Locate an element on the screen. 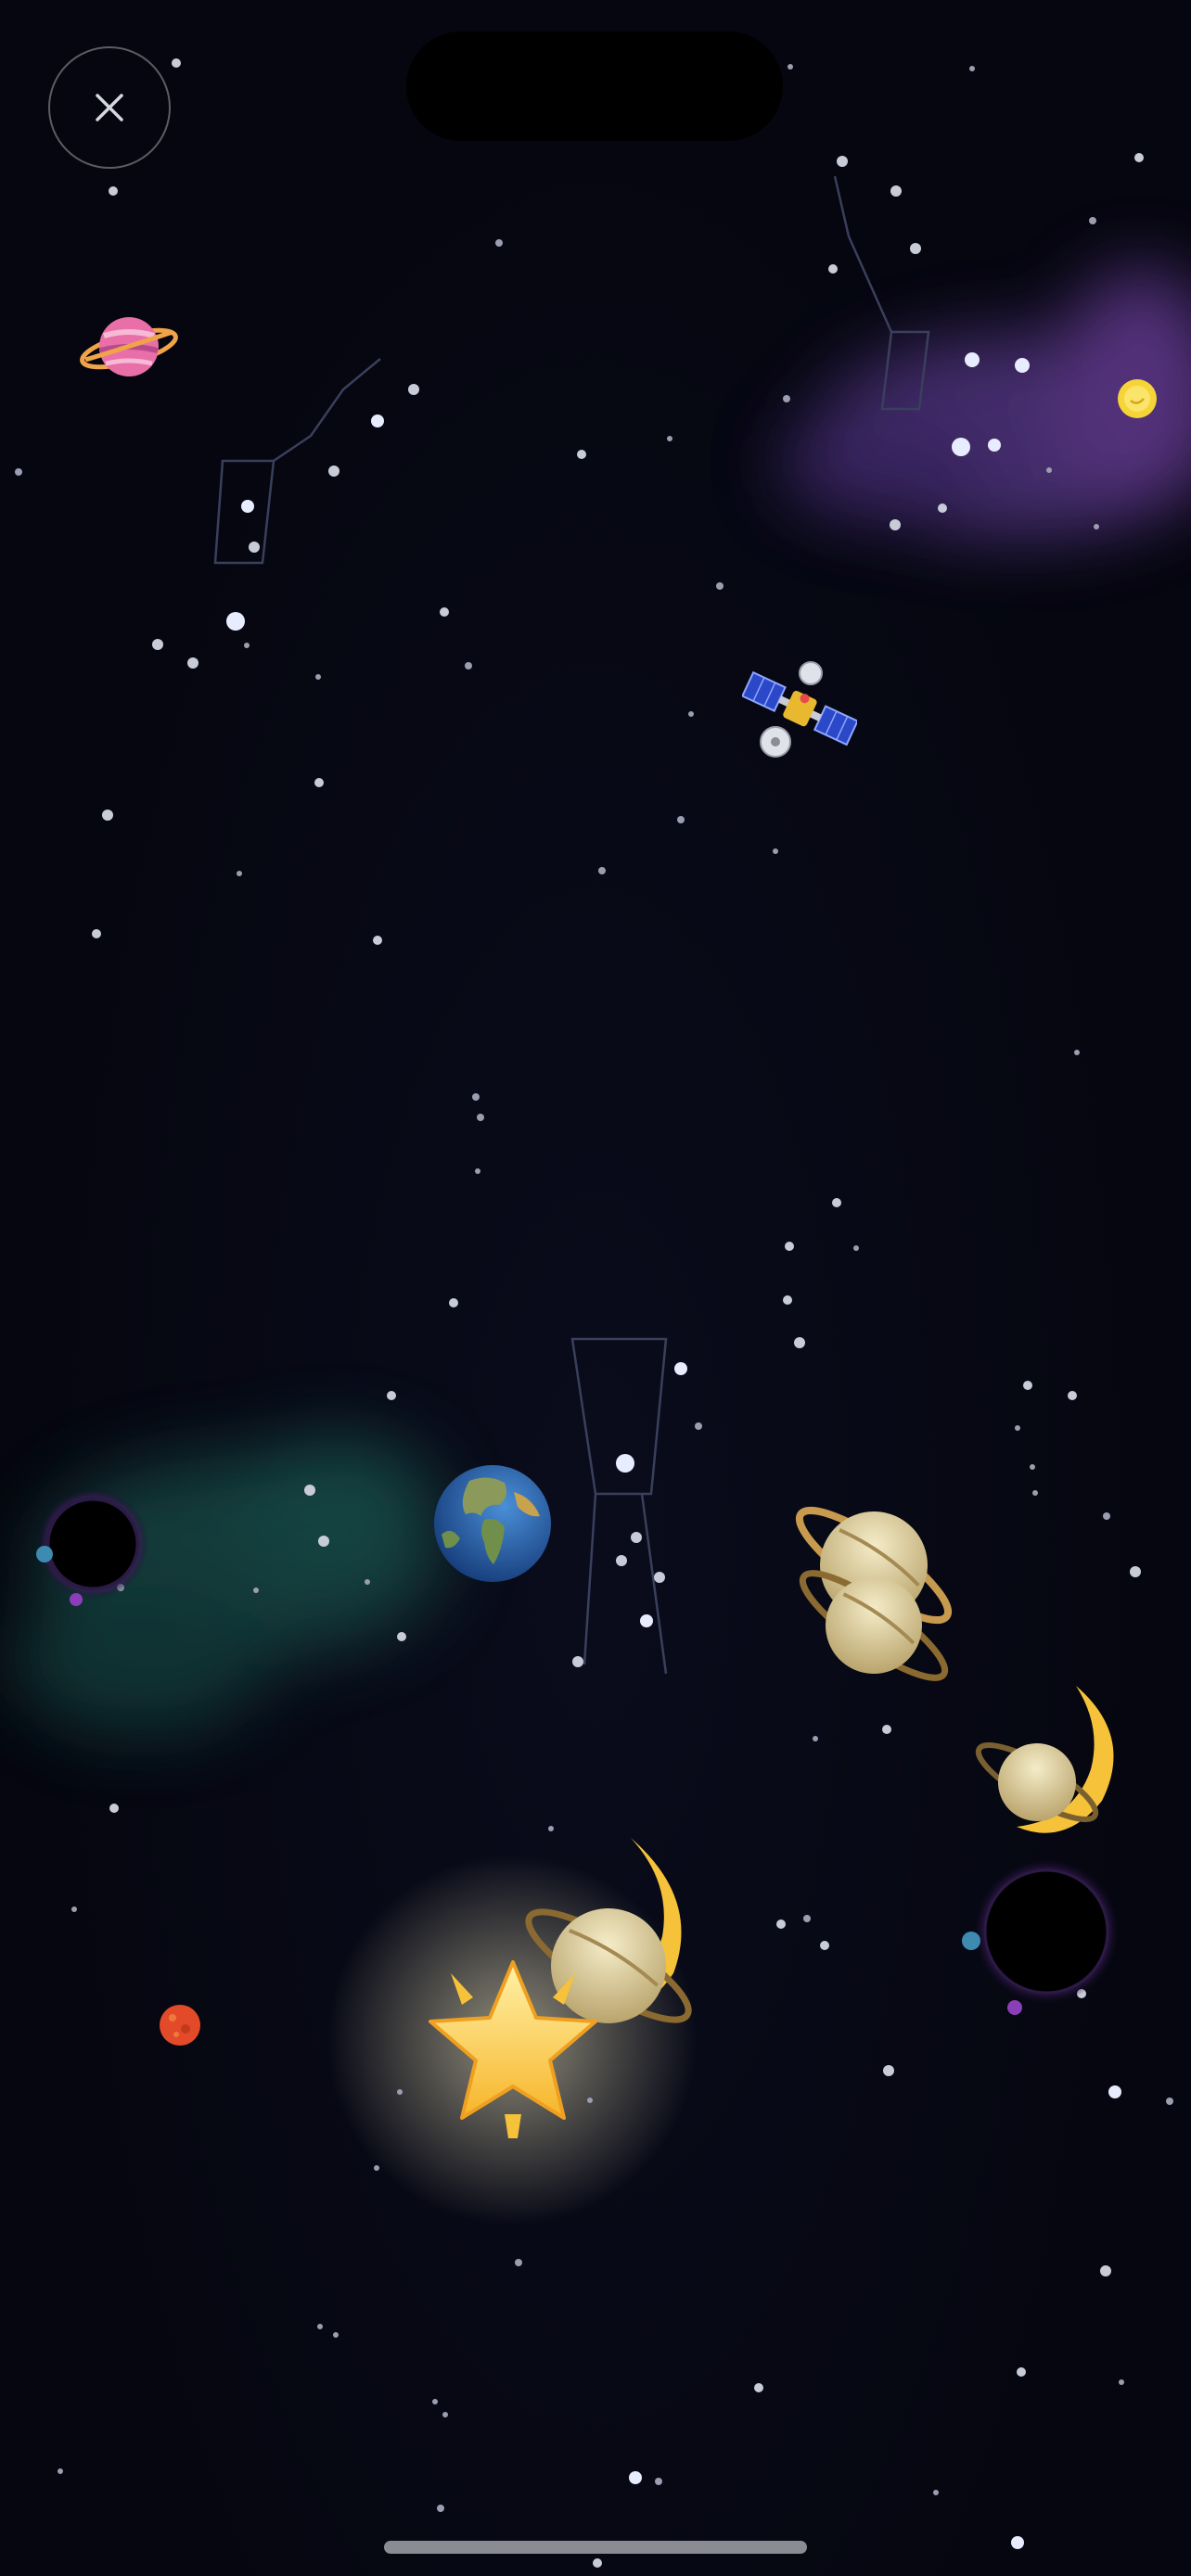 The width and height of the screenshot is (1191, 2576). close-button is located at coordinates (109, 107).